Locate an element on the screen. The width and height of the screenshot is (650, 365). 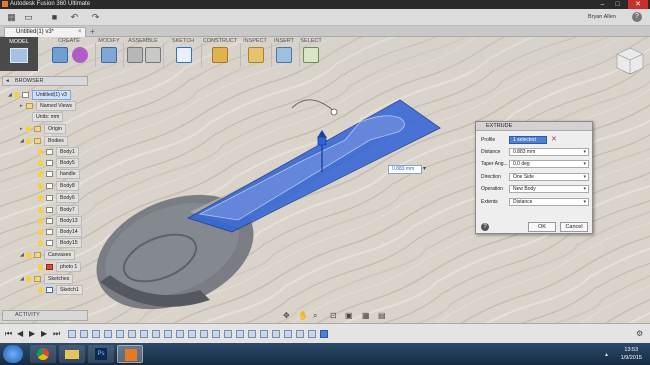
taper-angle-field: 0.0 deg ▾ is located at coordinates (549, 164).